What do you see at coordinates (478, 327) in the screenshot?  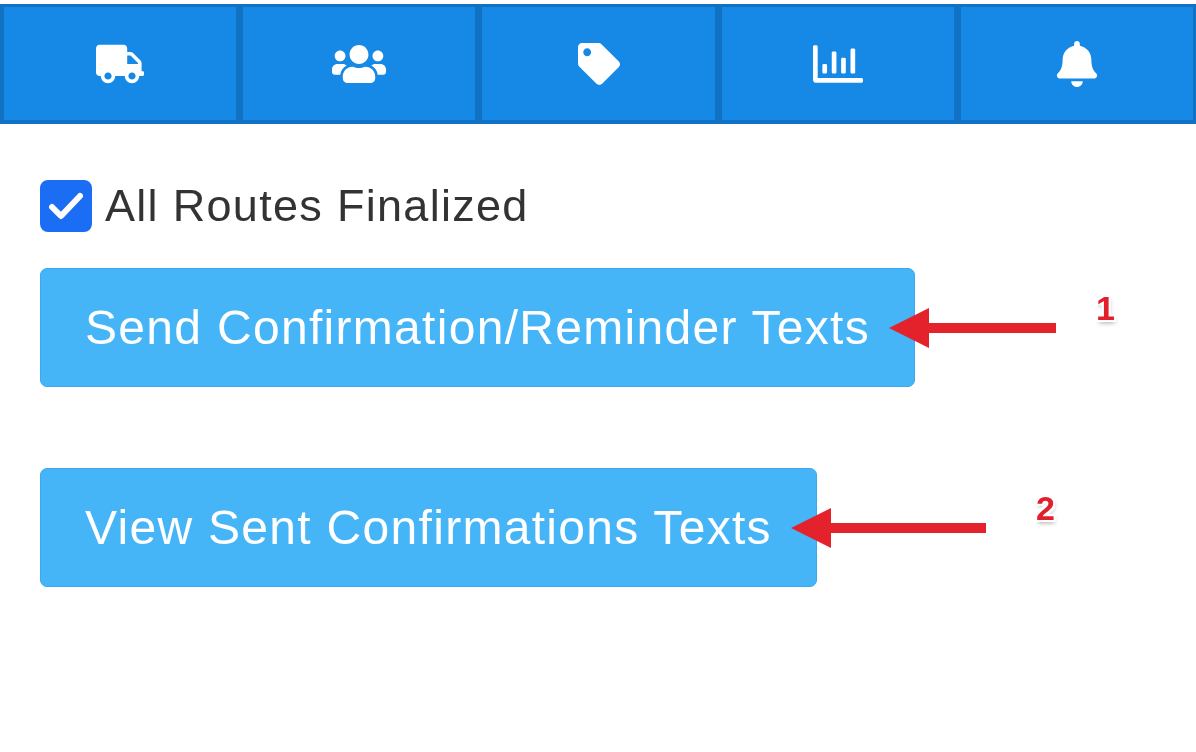 I see `action-button: Send Confirmation/Reminder Texts` at bounding box center [478, 327].